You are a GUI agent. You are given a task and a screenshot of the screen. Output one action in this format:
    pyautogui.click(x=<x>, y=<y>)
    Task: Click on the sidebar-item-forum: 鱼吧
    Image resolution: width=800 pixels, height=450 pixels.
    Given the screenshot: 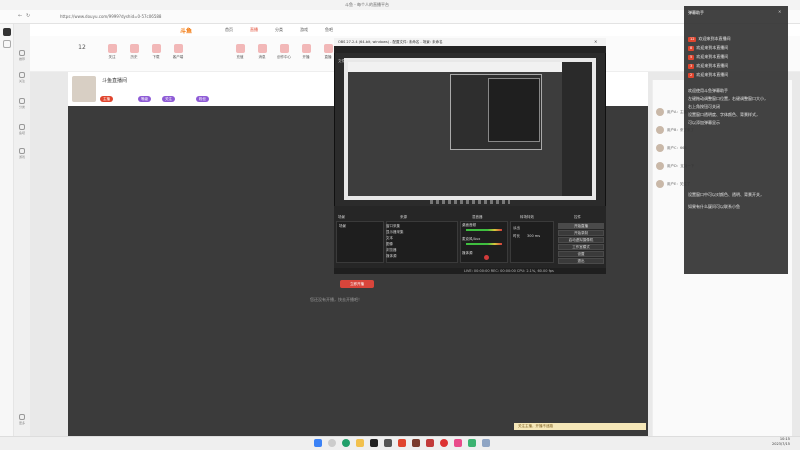 What is the action you would take?
    pyautogui.click(x=22, y=131)
    